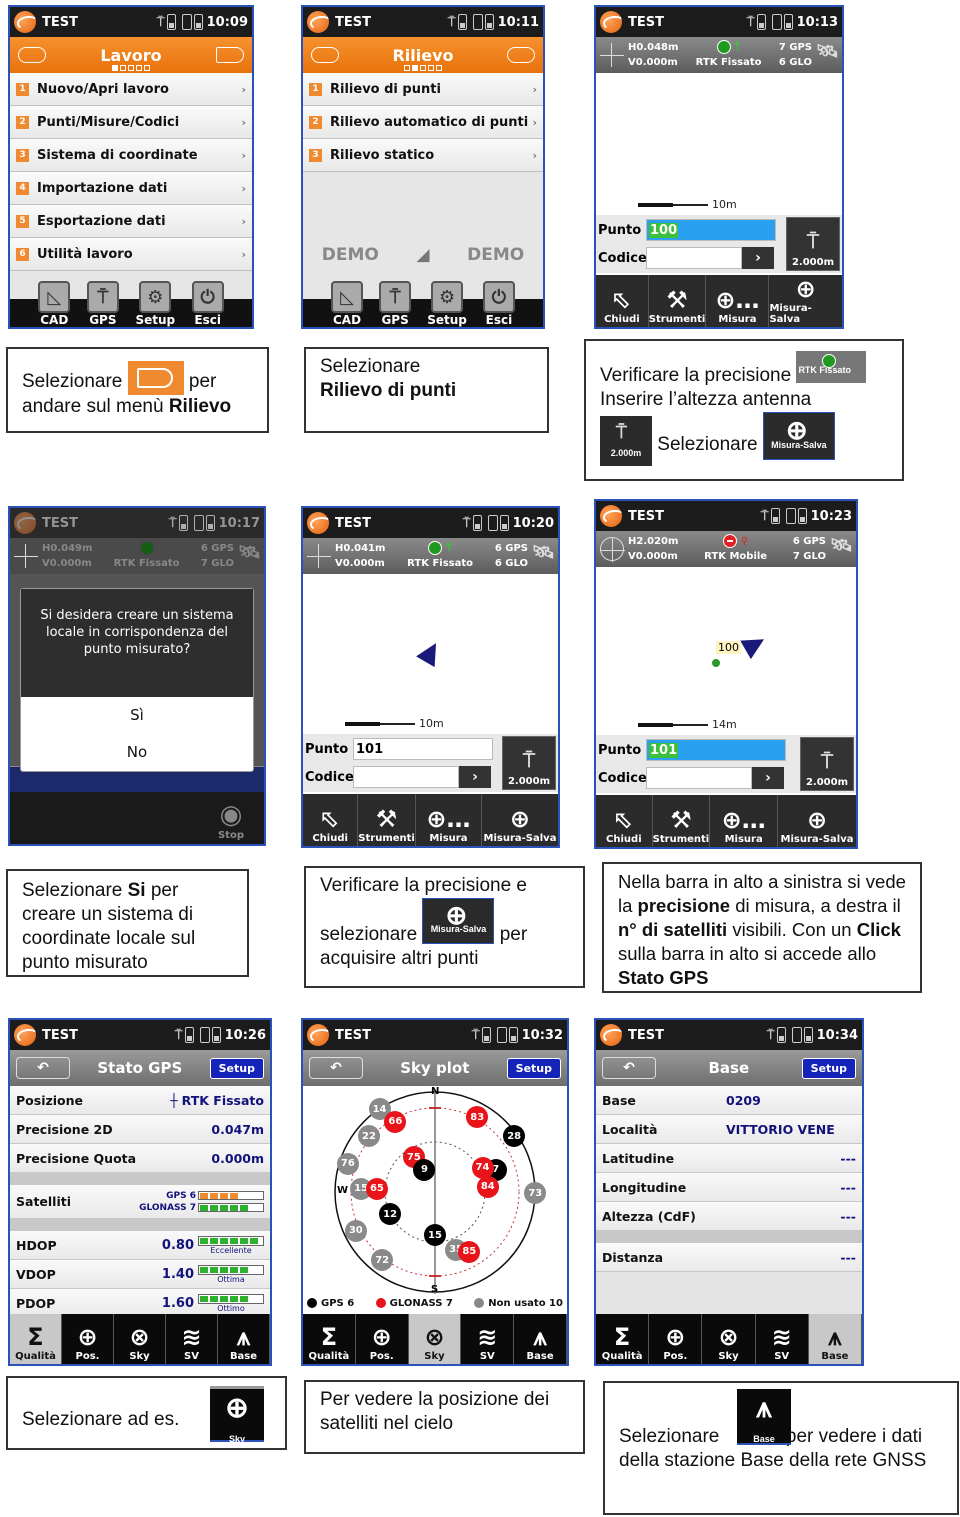 The image size is (960, 1517). I want to click on yes-button: Sì, so click(137, 715).